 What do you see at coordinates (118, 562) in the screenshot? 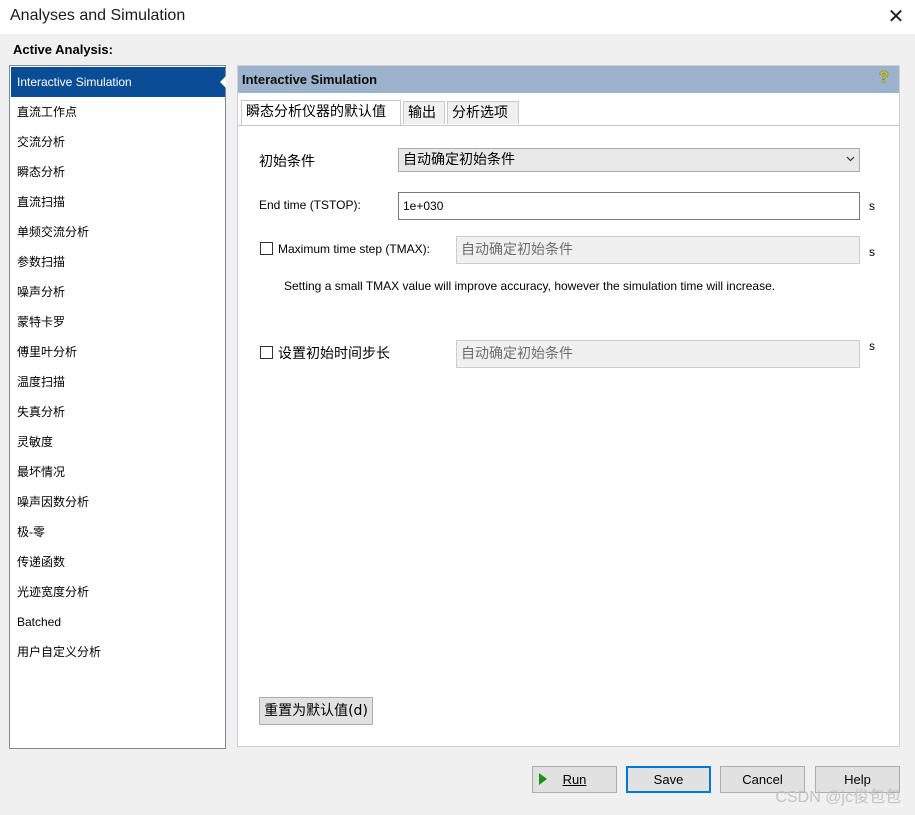
I see `analysis-item: 传递函数` at bounding box center [118, 562].